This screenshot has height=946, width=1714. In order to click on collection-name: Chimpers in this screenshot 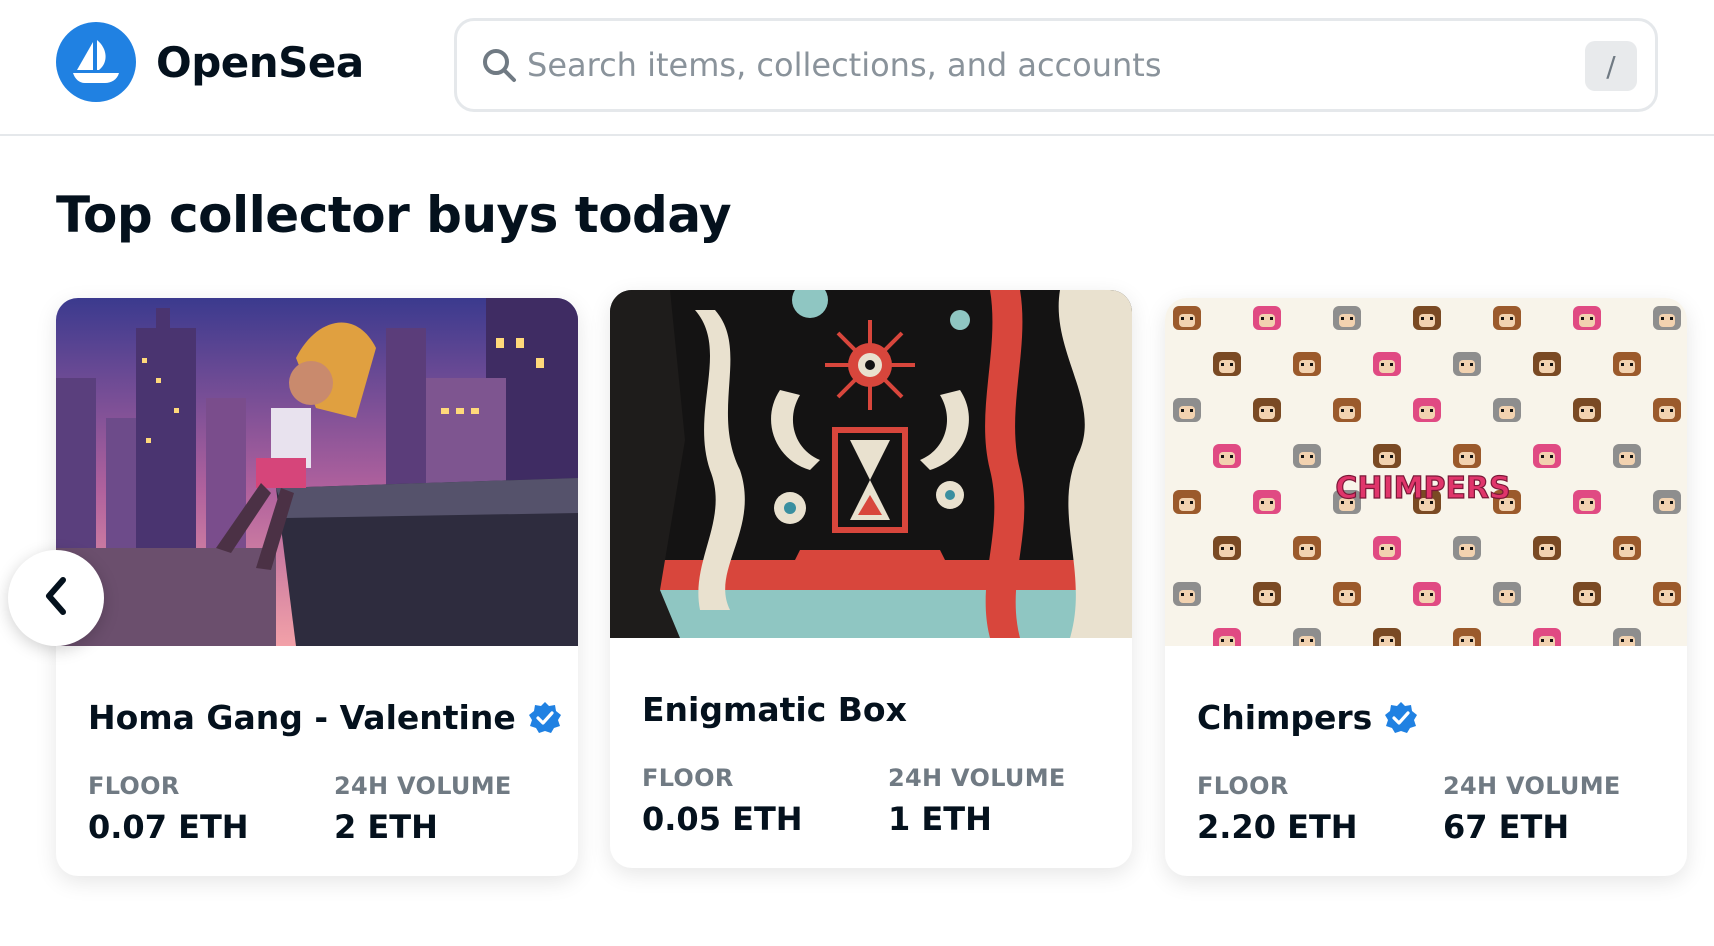, I will do `click(1307, 717)`.